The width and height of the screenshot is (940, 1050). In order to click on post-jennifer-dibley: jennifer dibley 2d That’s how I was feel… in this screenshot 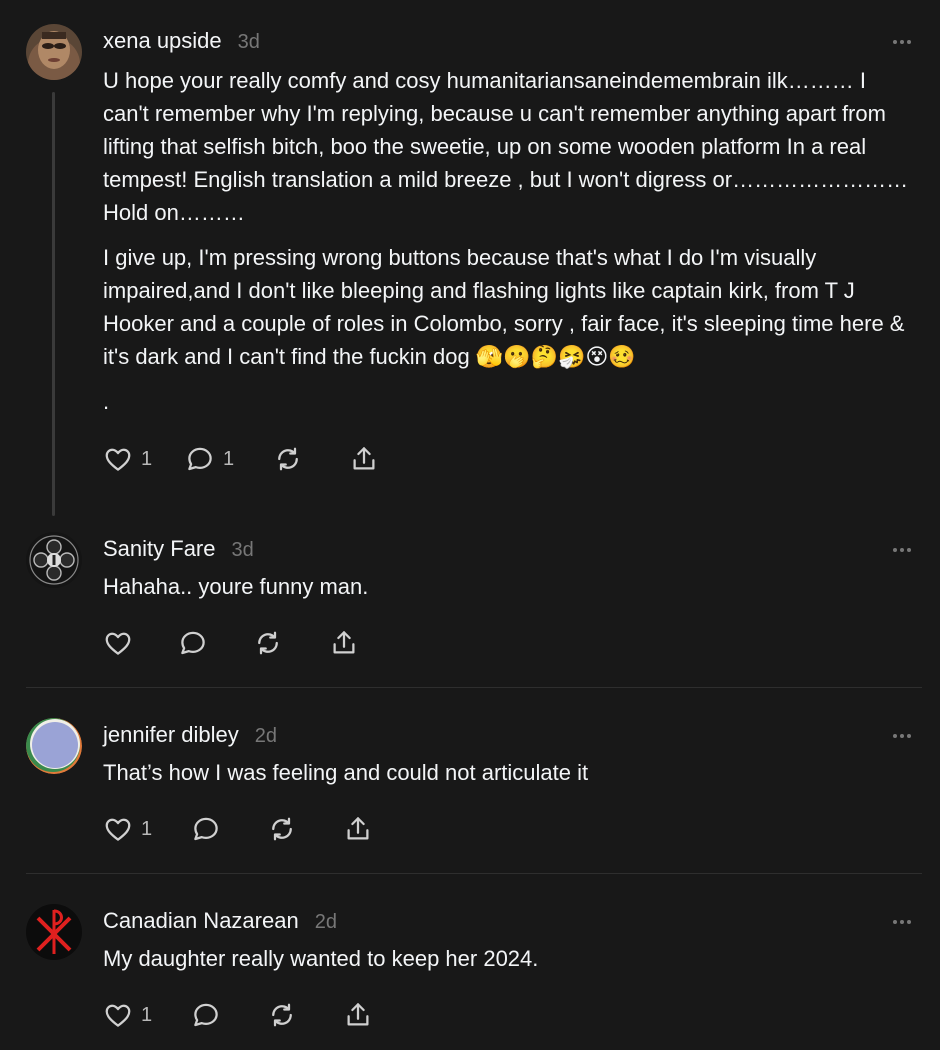, I will do `click(470, 793)`.